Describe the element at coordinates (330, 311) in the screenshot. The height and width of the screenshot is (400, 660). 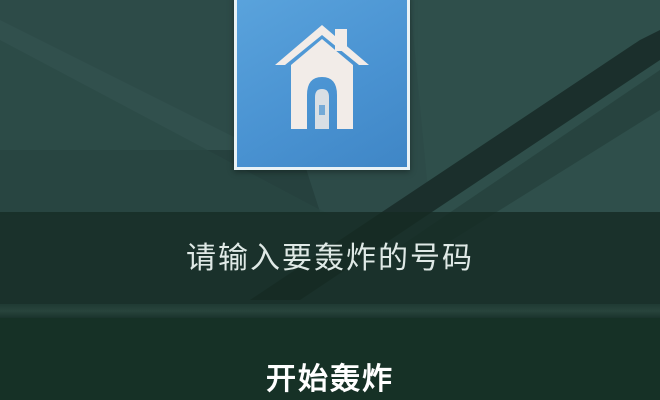
I see `divider` at that location.